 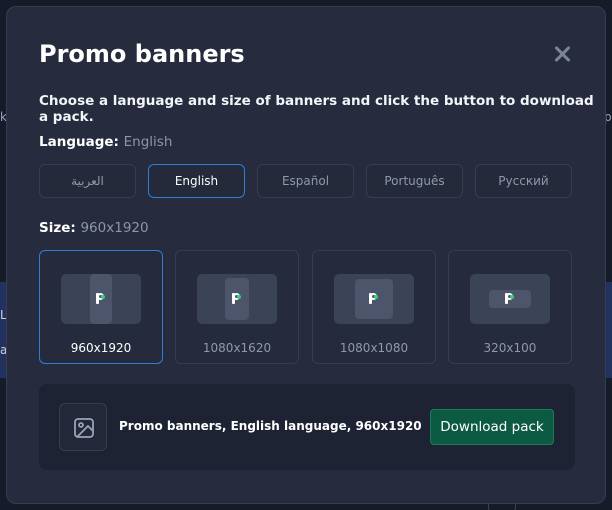 What do you see at coordinates (523, 181) in the screenshot?
I see `language-option-russian: Русский` at bounding box center [523, 181].